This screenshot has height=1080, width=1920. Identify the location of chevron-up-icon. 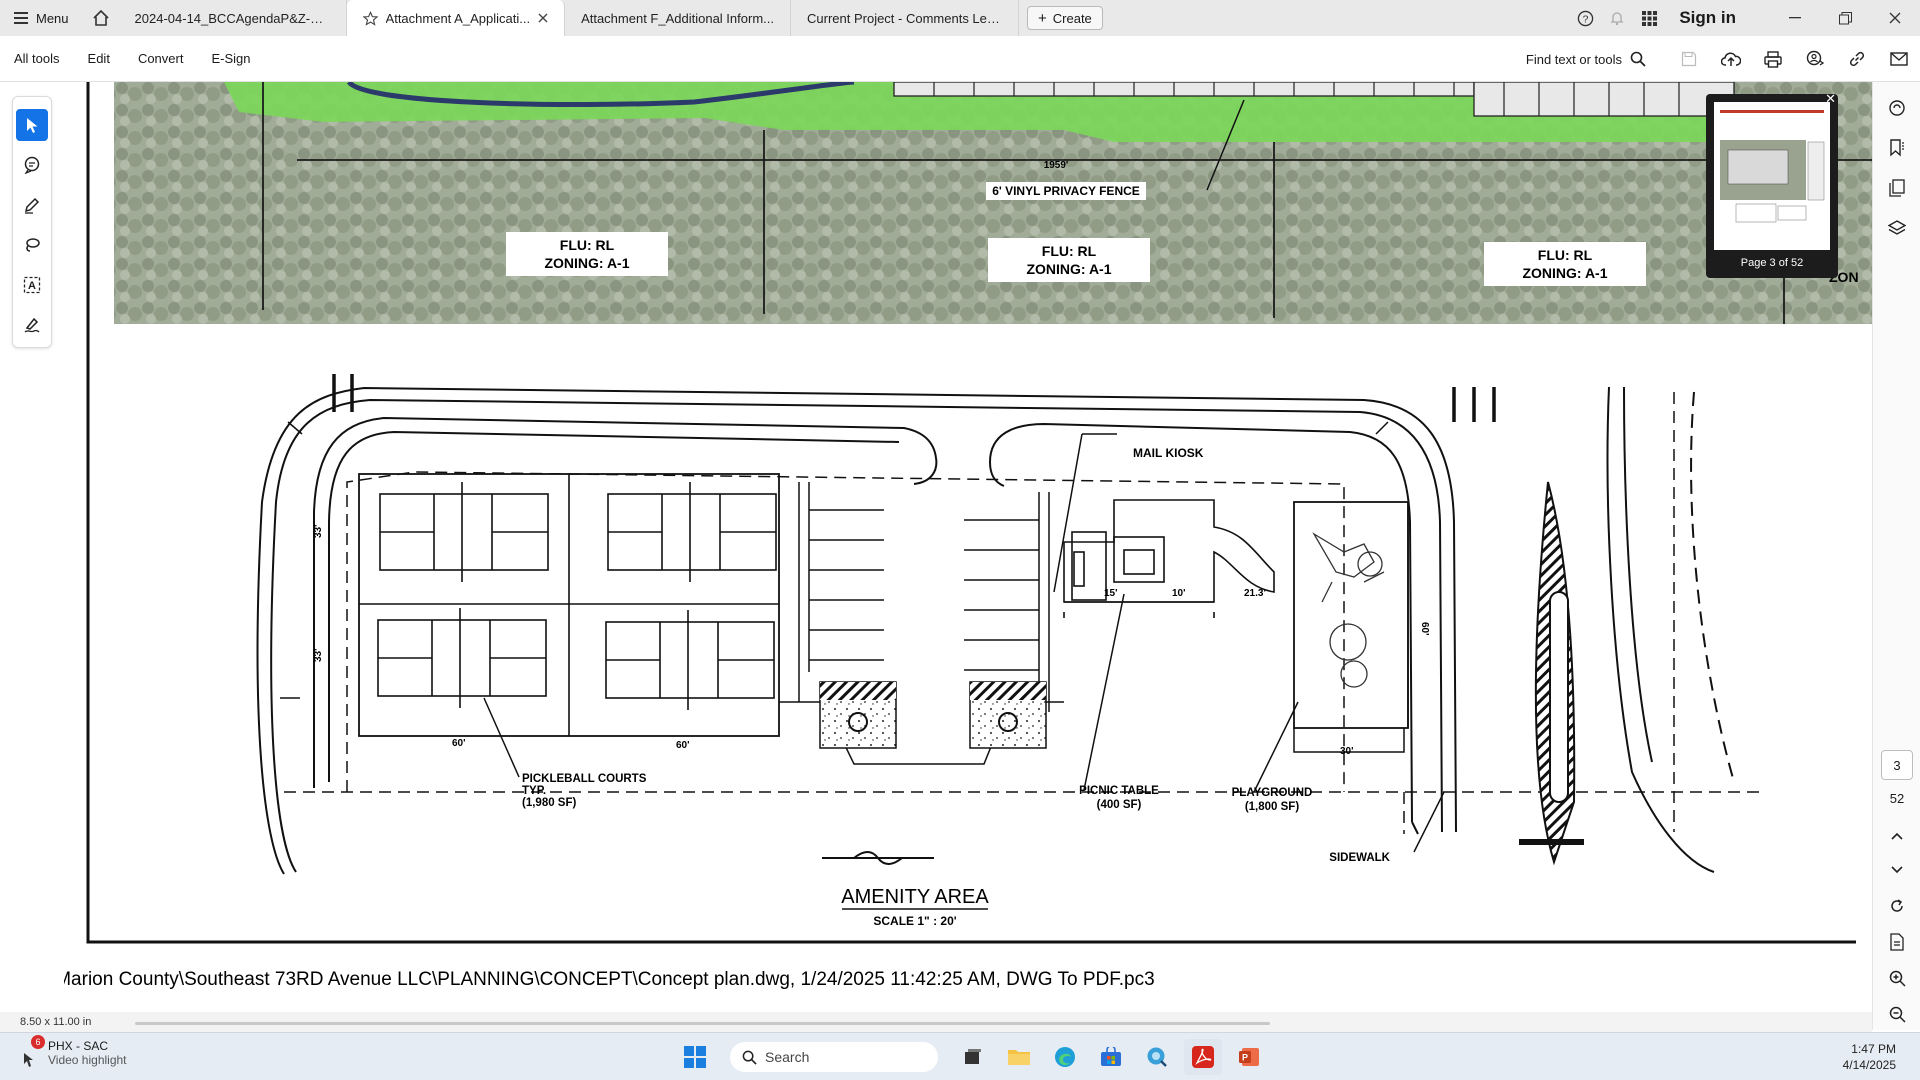
(1897, 836).